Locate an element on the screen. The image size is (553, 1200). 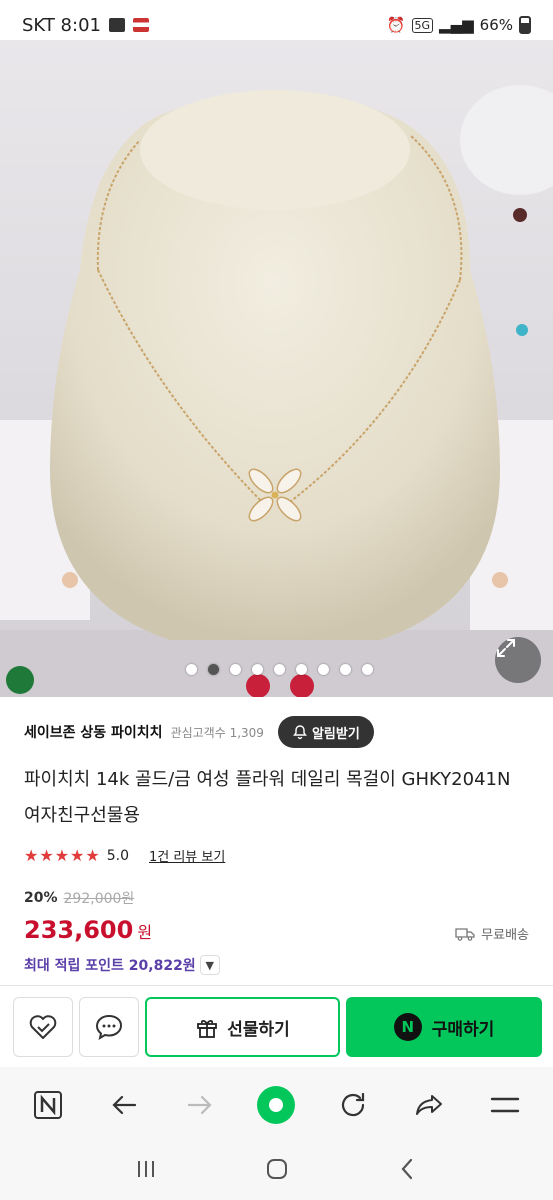
menu-button is located at coordinates (505, 1105).